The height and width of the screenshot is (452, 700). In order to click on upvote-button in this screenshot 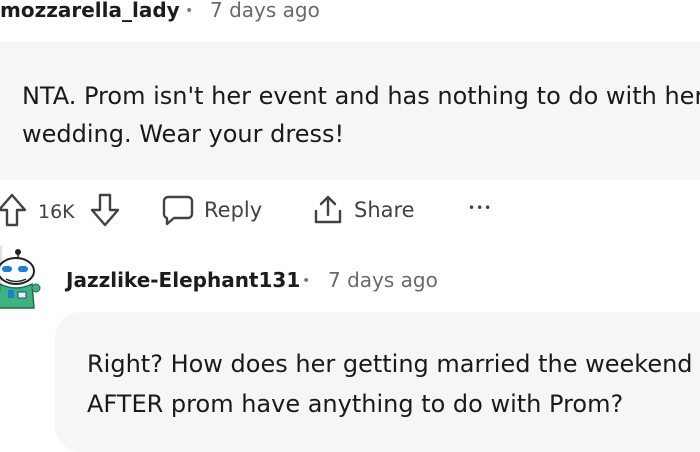, I will do `click(14, 210)`.